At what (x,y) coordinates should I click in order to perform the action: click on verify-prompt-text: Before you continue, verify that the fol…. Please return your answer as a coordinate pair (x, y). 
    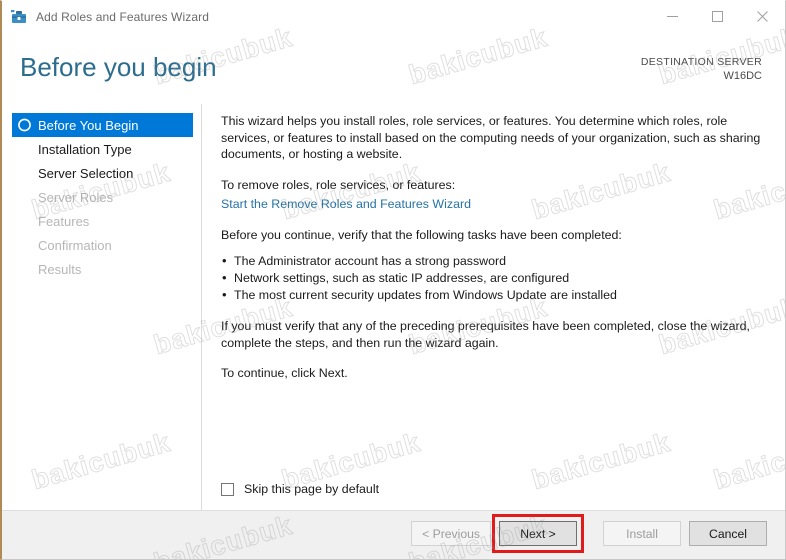
    Looking at the image, I should click on (421, 234).